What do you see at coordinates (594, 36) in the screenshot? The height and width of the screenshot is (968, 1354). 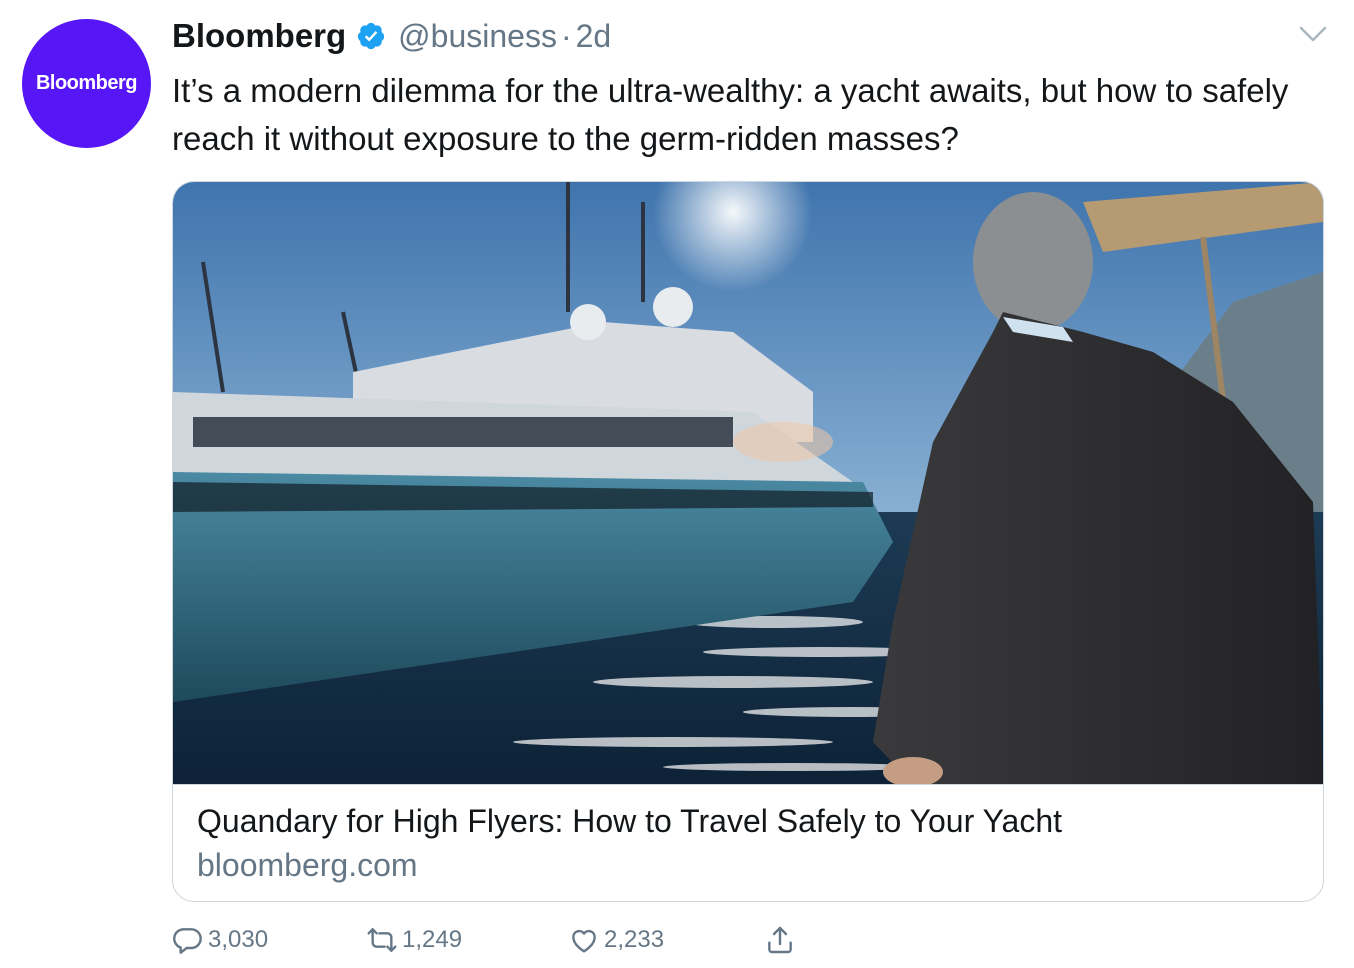 I see `timestamp: 2d` at bounding box center [594, 36].